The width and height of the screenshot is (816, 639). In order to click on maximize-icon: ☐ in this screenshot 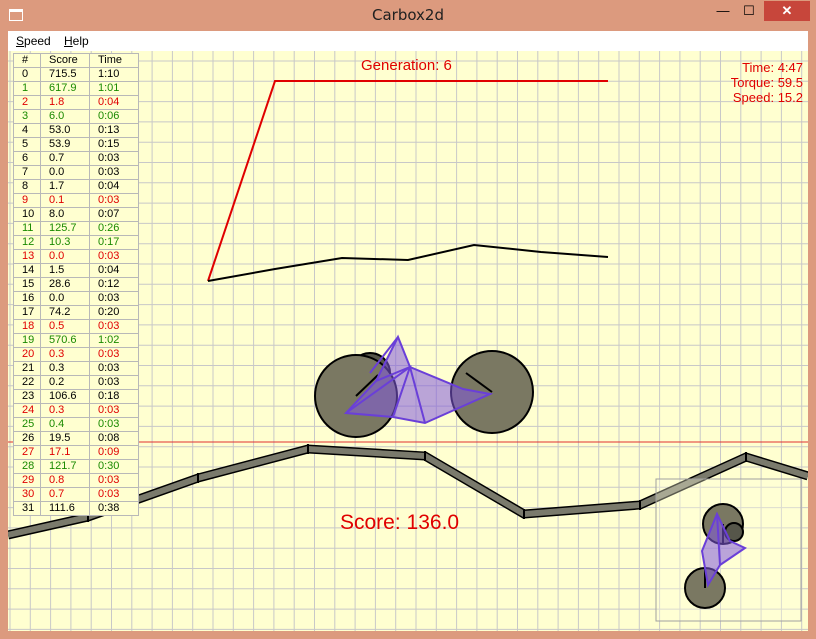, I will do `click(749, 10)`.